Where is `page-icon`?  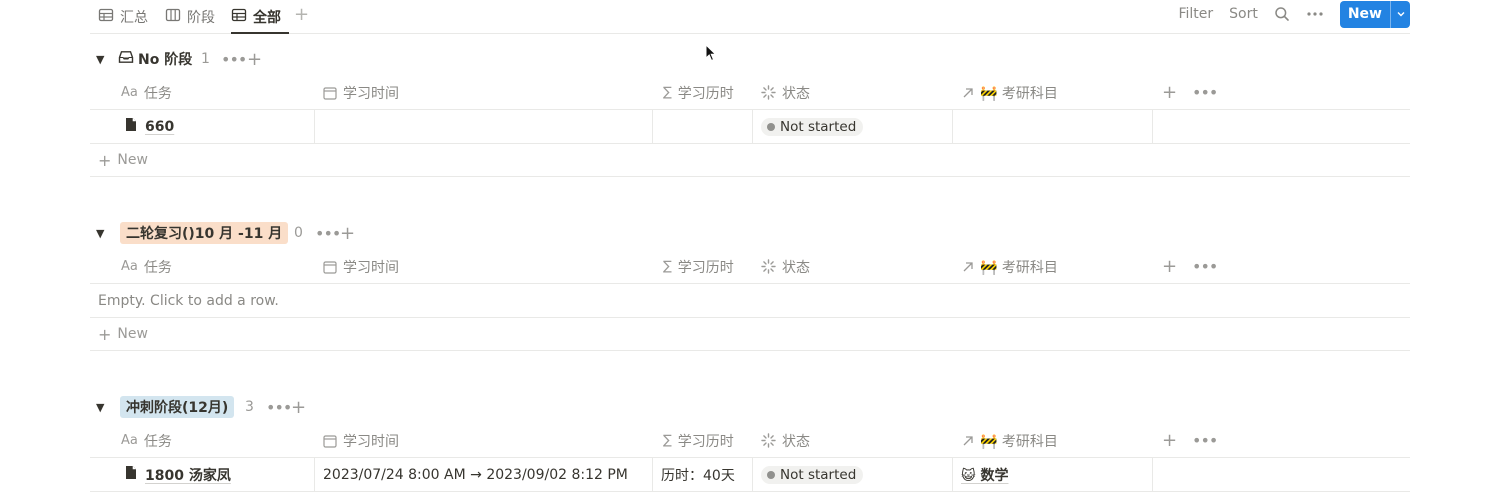 page-icon is located at coordinates (131, 126).